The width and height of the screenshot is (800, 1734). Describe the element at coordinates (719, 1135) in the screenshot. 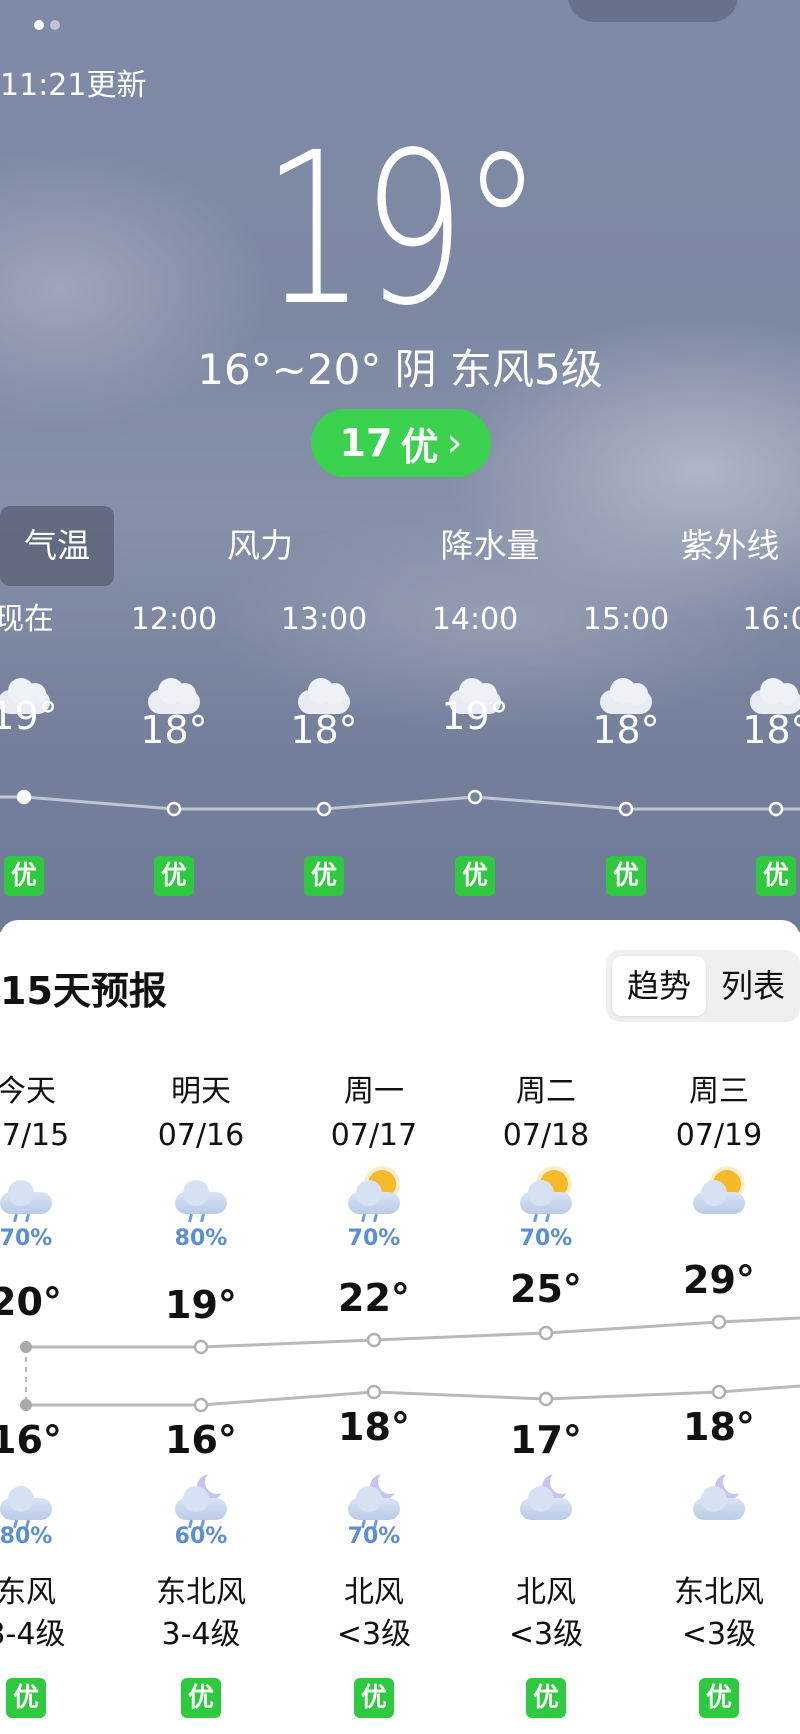

I see `day-date: 07/19` at that location.